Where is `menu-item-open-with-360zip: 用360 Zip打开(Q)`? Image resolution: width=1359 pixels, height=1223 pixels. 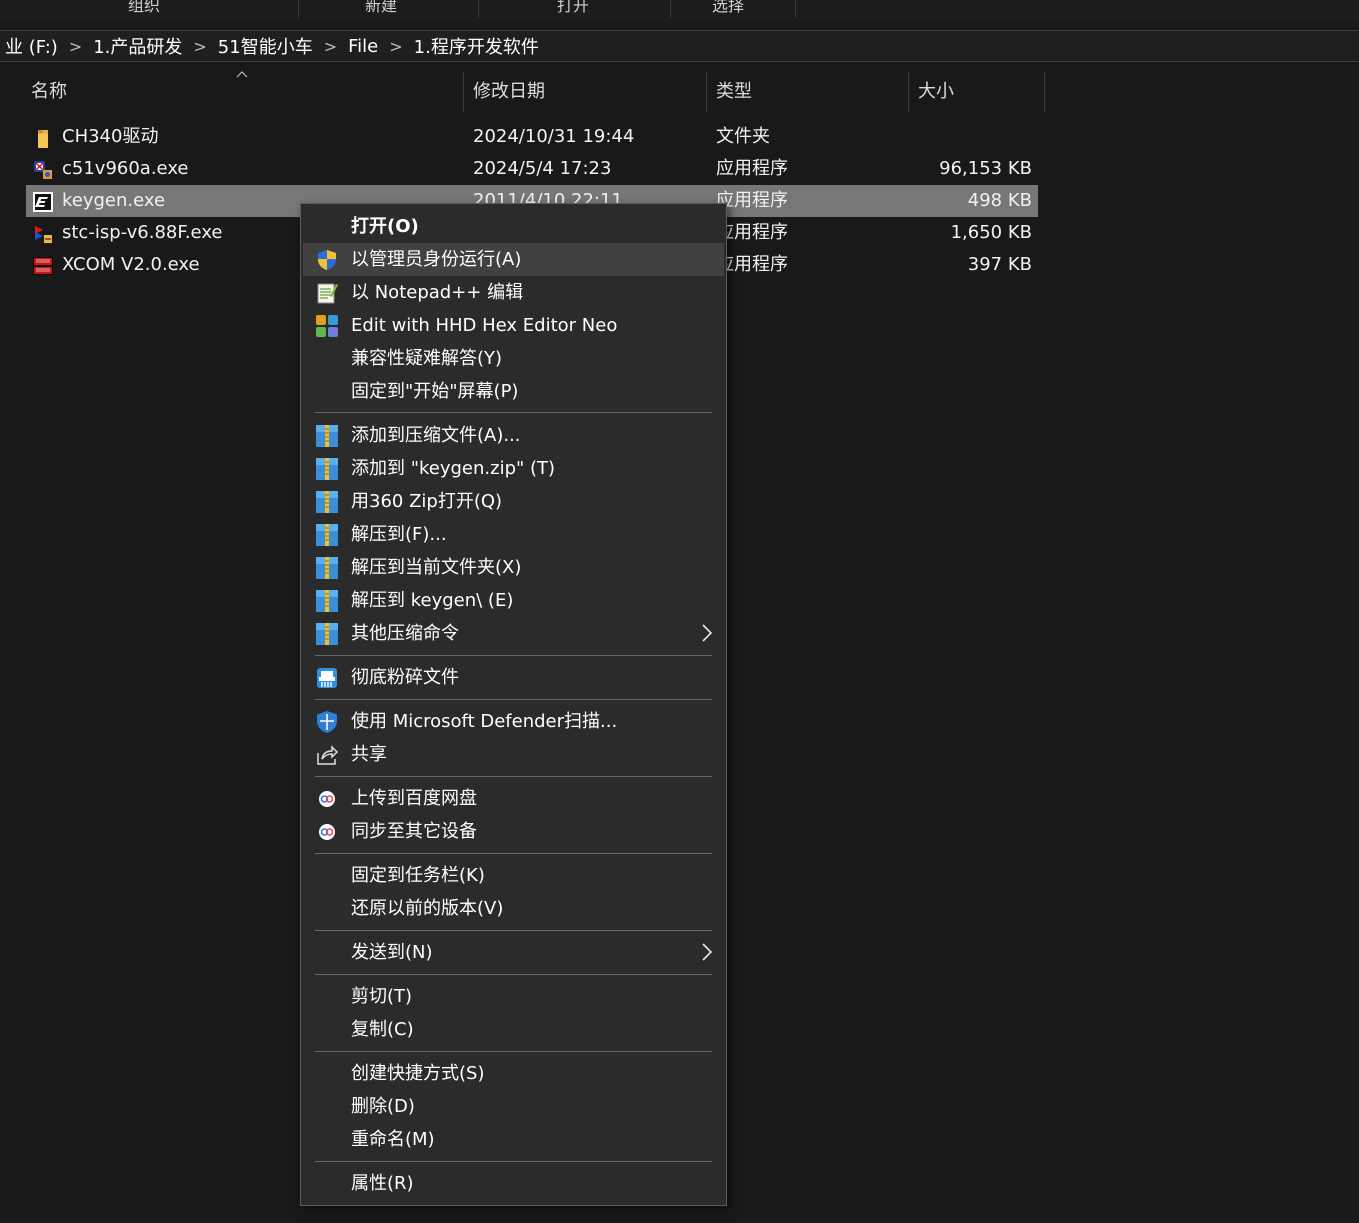
menu-item-open-with-360zip: 用360 Zip打开(Q) is located at coordinates (513, 501).